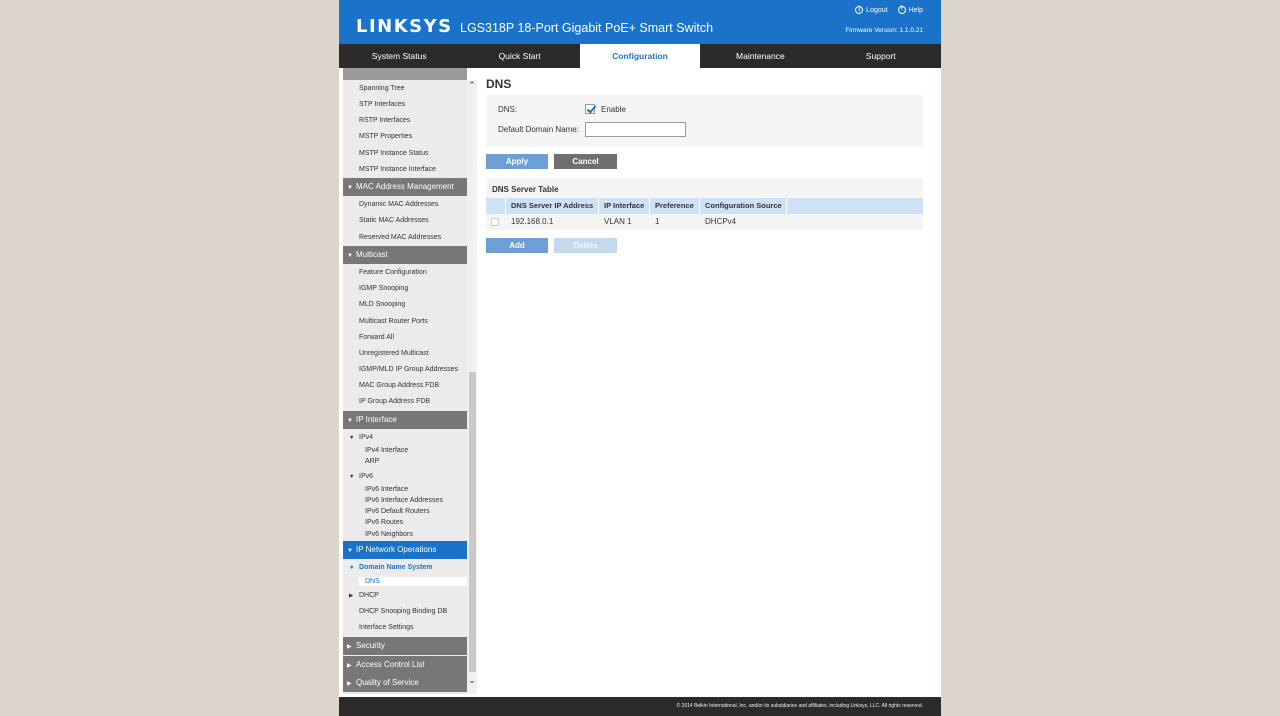  I want to click on column-header-source: Configuration Source, so click(743, 206).